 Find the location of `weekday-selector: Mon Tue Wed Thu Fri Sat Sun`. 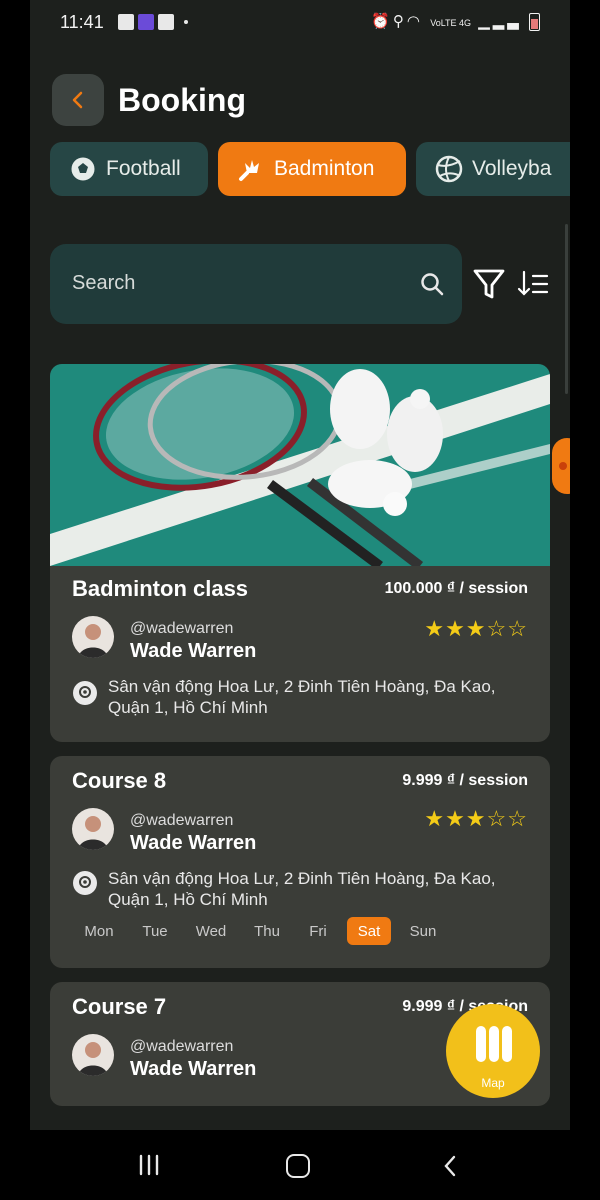

weekday-selector: Mon Tue Wed Thu Fri Sat Sun is located at coordinates (262, 931).